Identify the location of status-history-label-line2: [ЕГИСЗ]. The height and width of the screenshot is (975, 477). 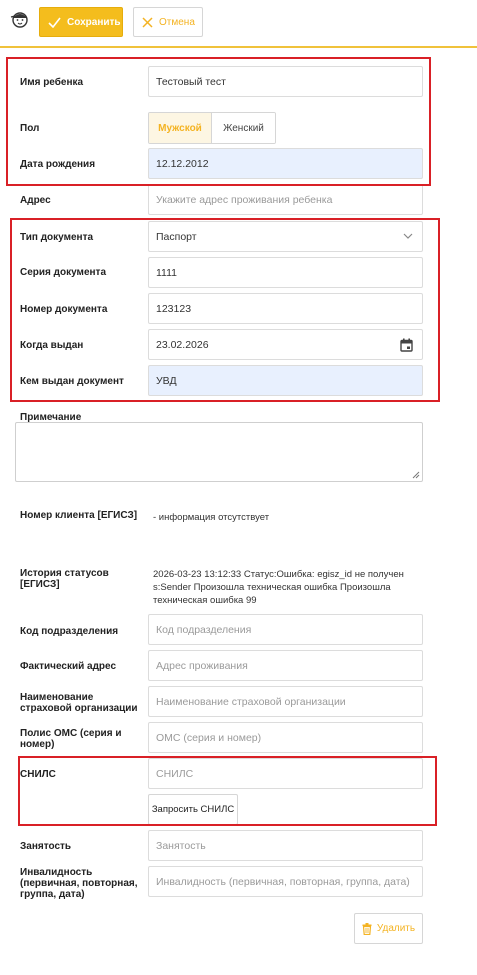
(40, 584).